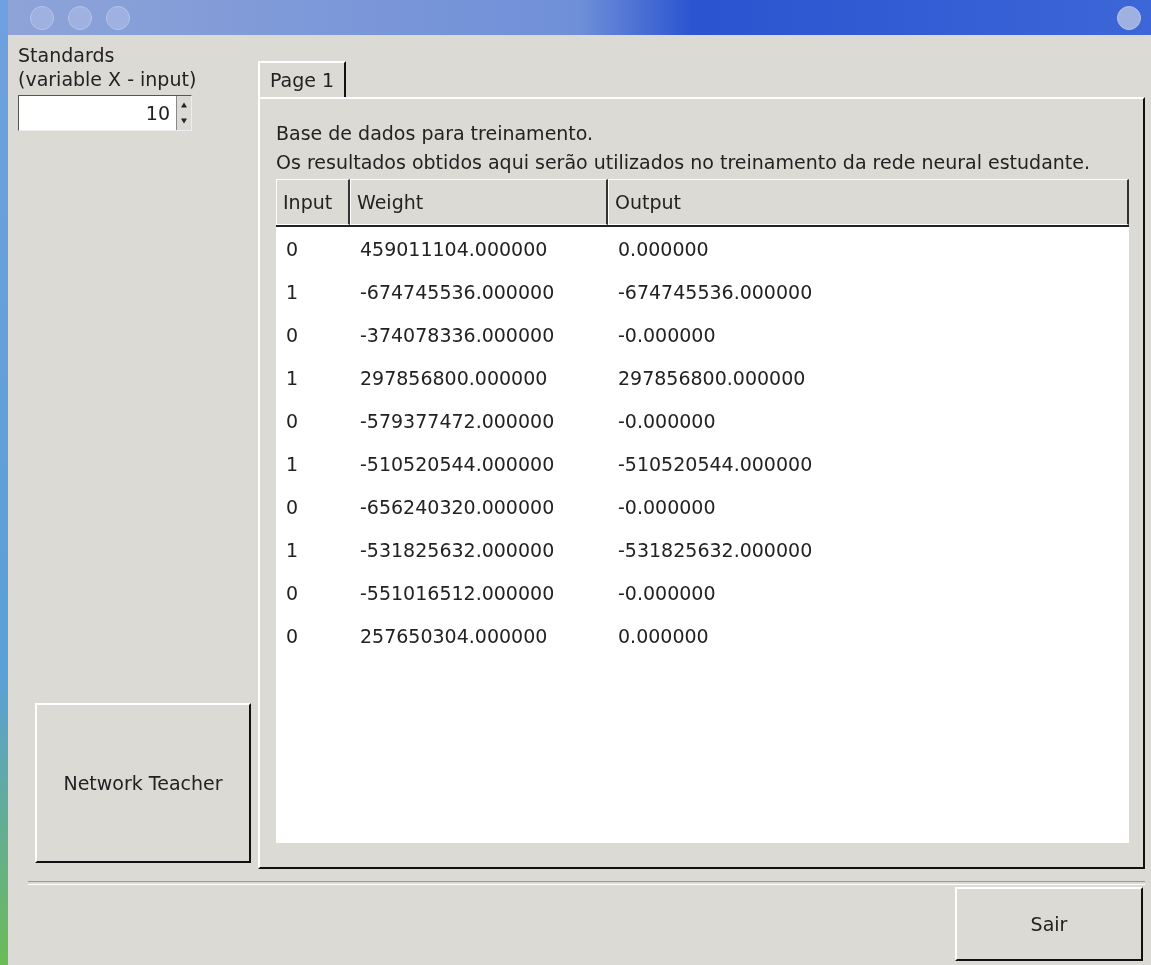  Describe the element at coordinates (302, 79) in the screenshot. I see `tab: Page 1` at that location.